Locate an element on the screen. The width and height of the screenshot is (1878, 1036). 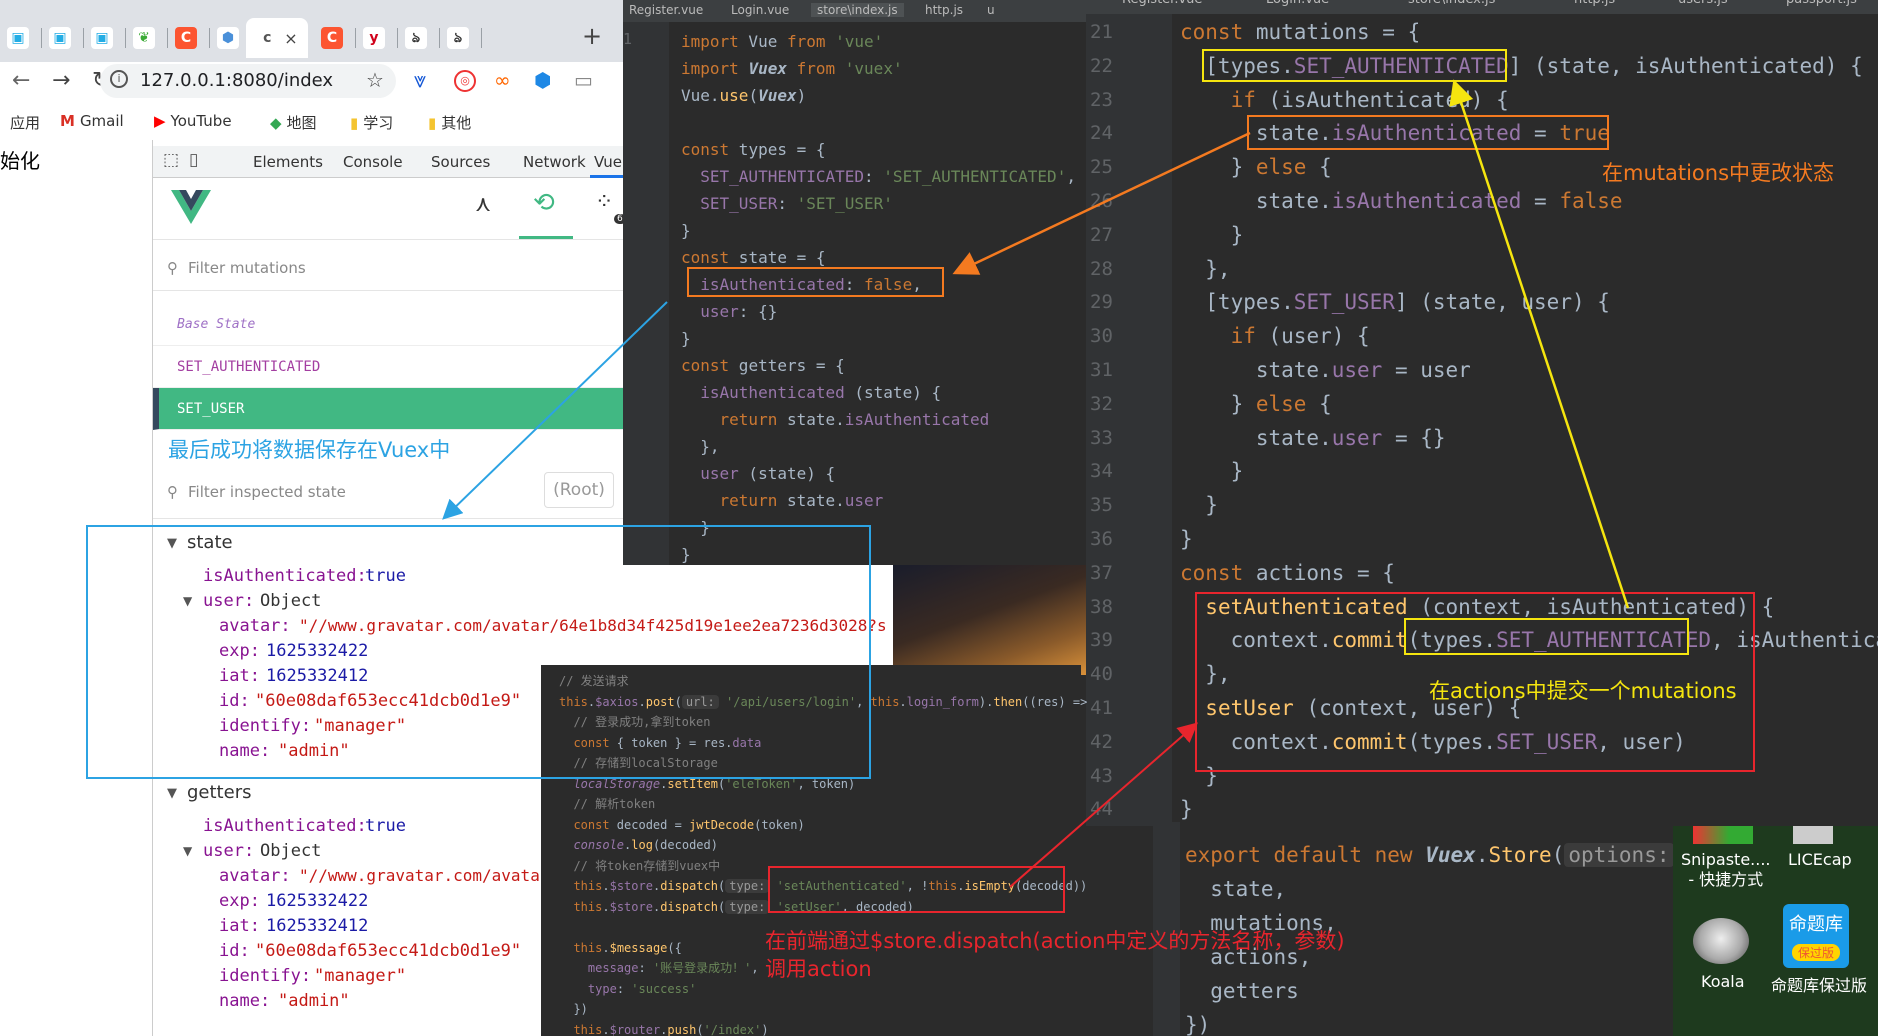
bookmark-item: ◆ 地图 is located at coordinates (293, 122).